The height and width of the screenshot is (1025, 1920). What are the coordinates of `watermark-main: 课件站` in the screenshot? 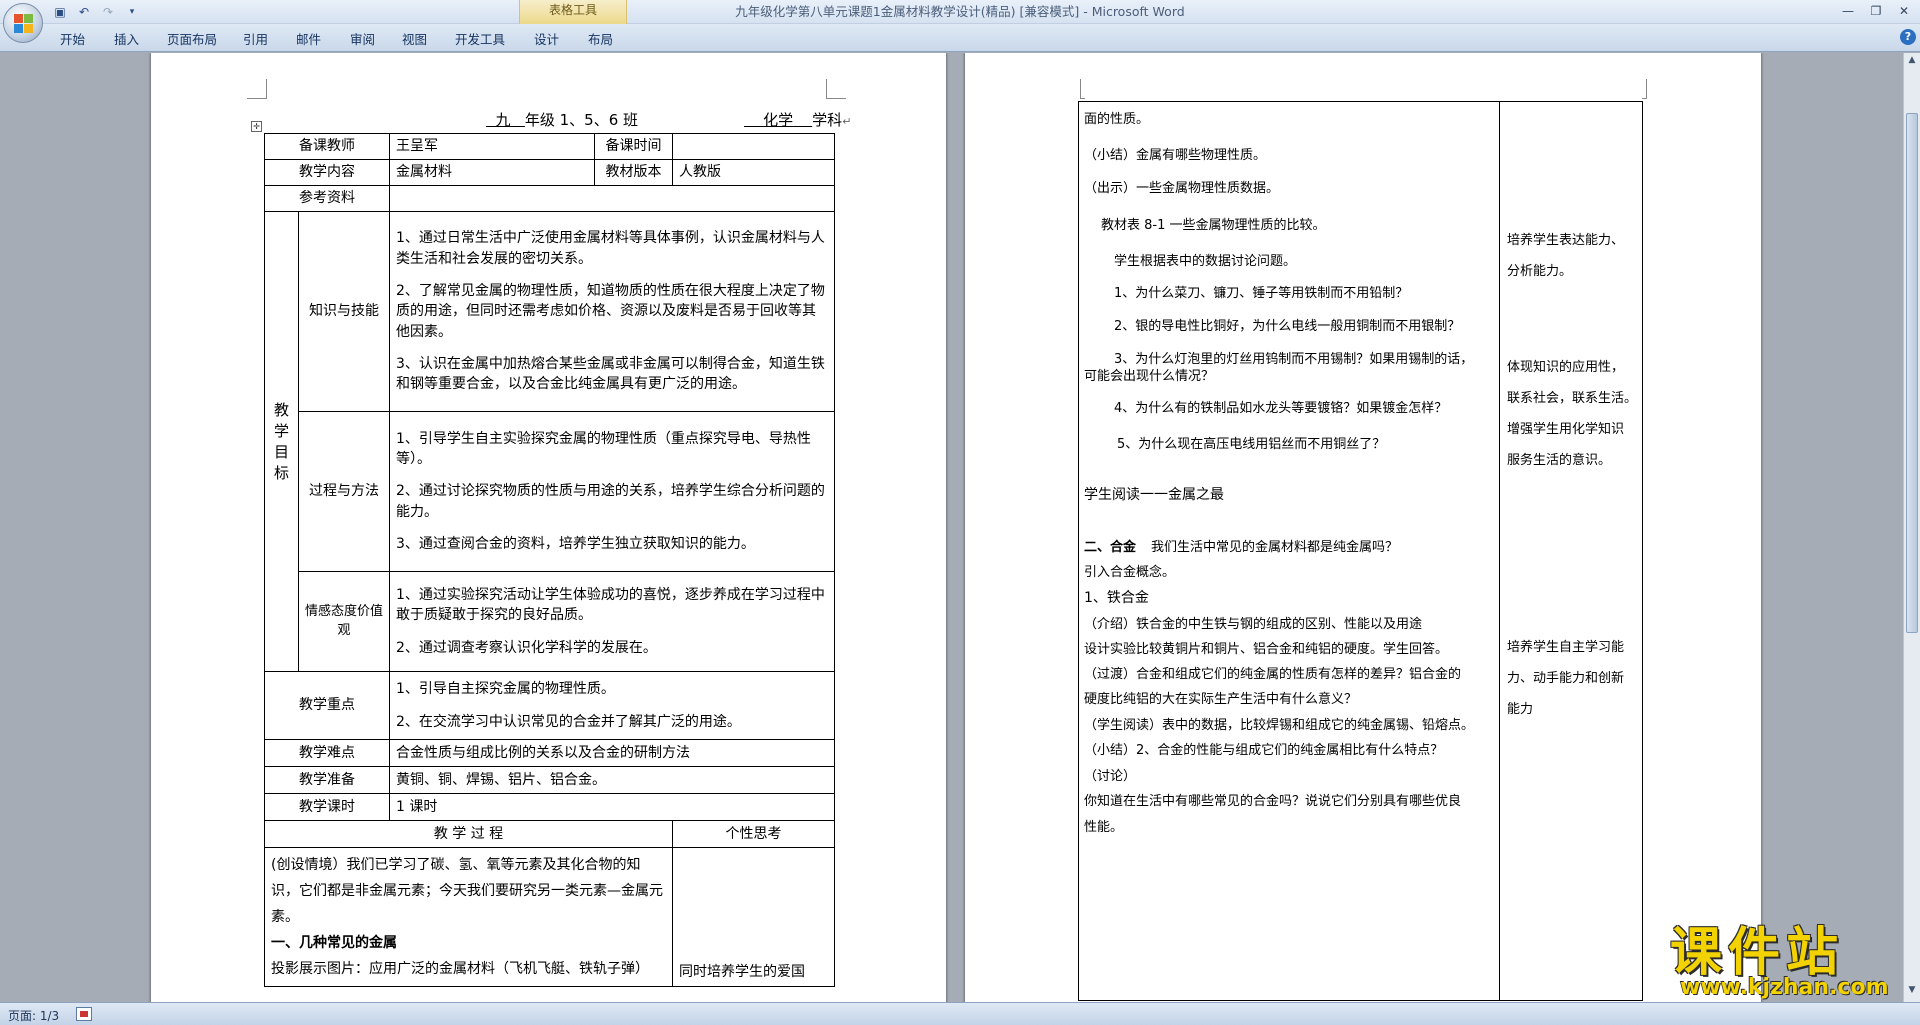 It's located at (1757, 953).